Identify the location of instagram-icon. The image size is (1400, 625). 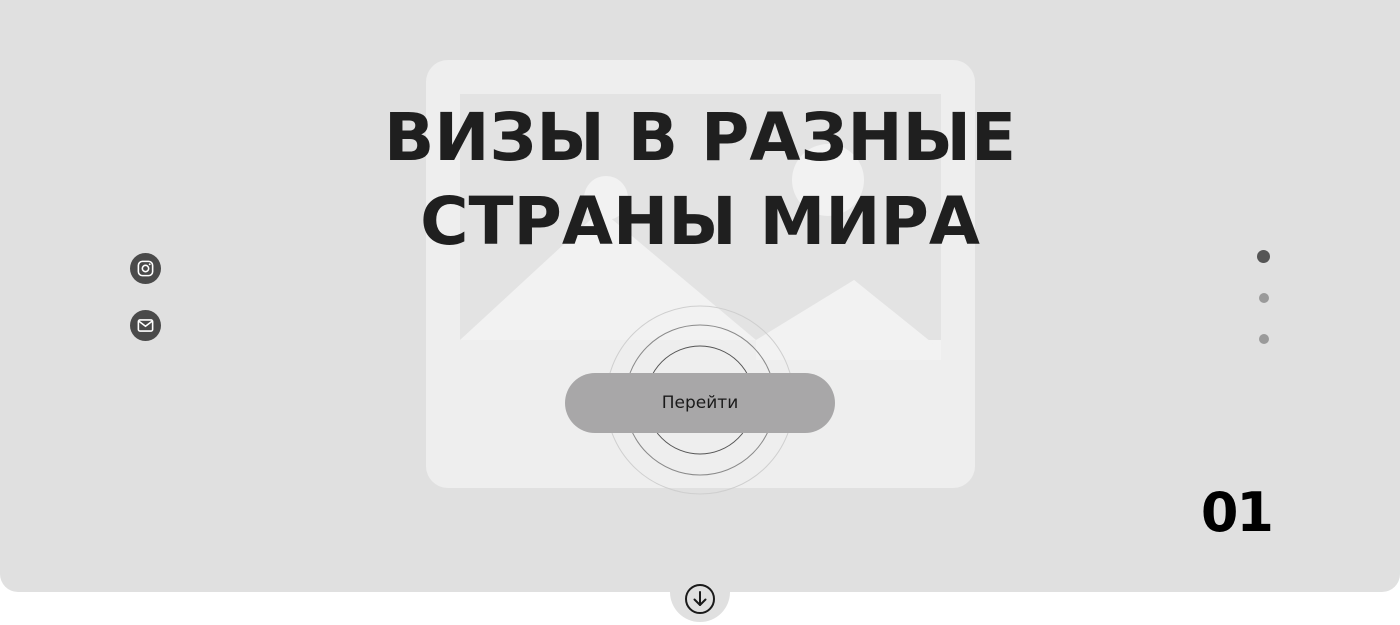
(145, 268).